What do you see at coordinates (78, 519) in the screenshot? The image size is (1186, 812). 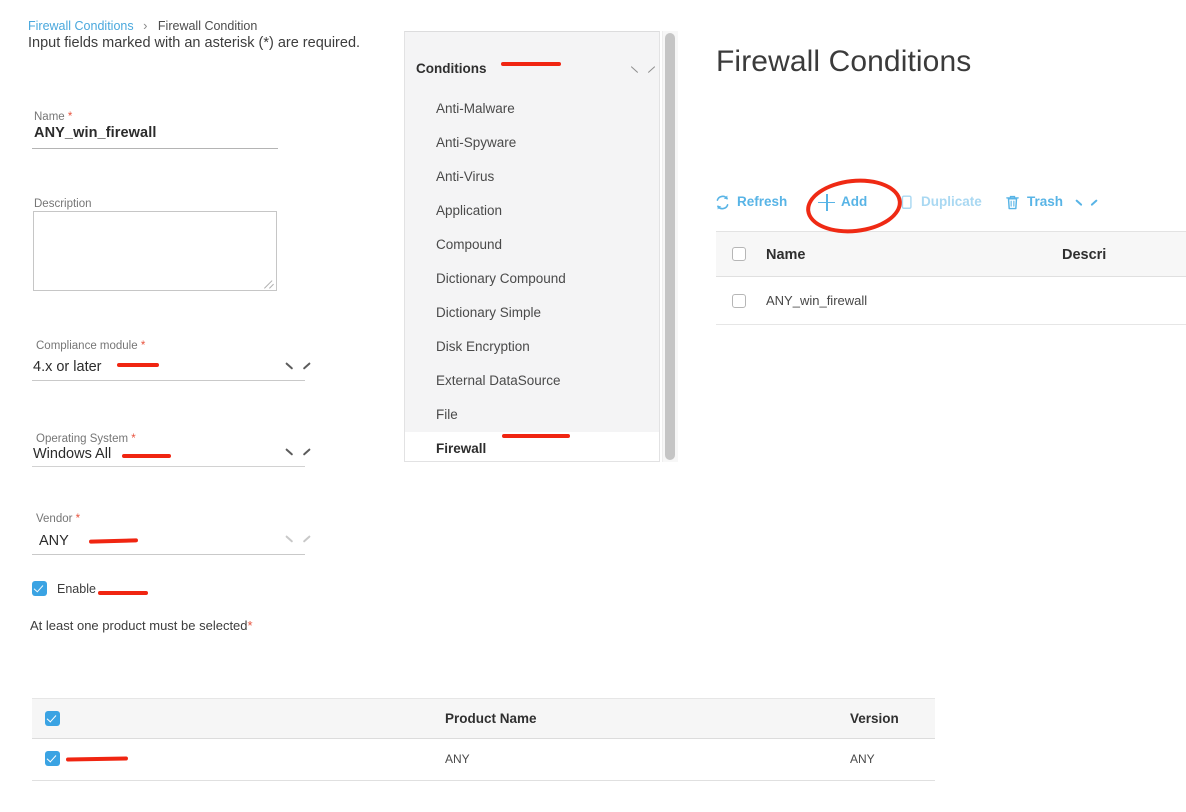 I see `vendor-required-asterisk: *` at bounding box center [78, 519].